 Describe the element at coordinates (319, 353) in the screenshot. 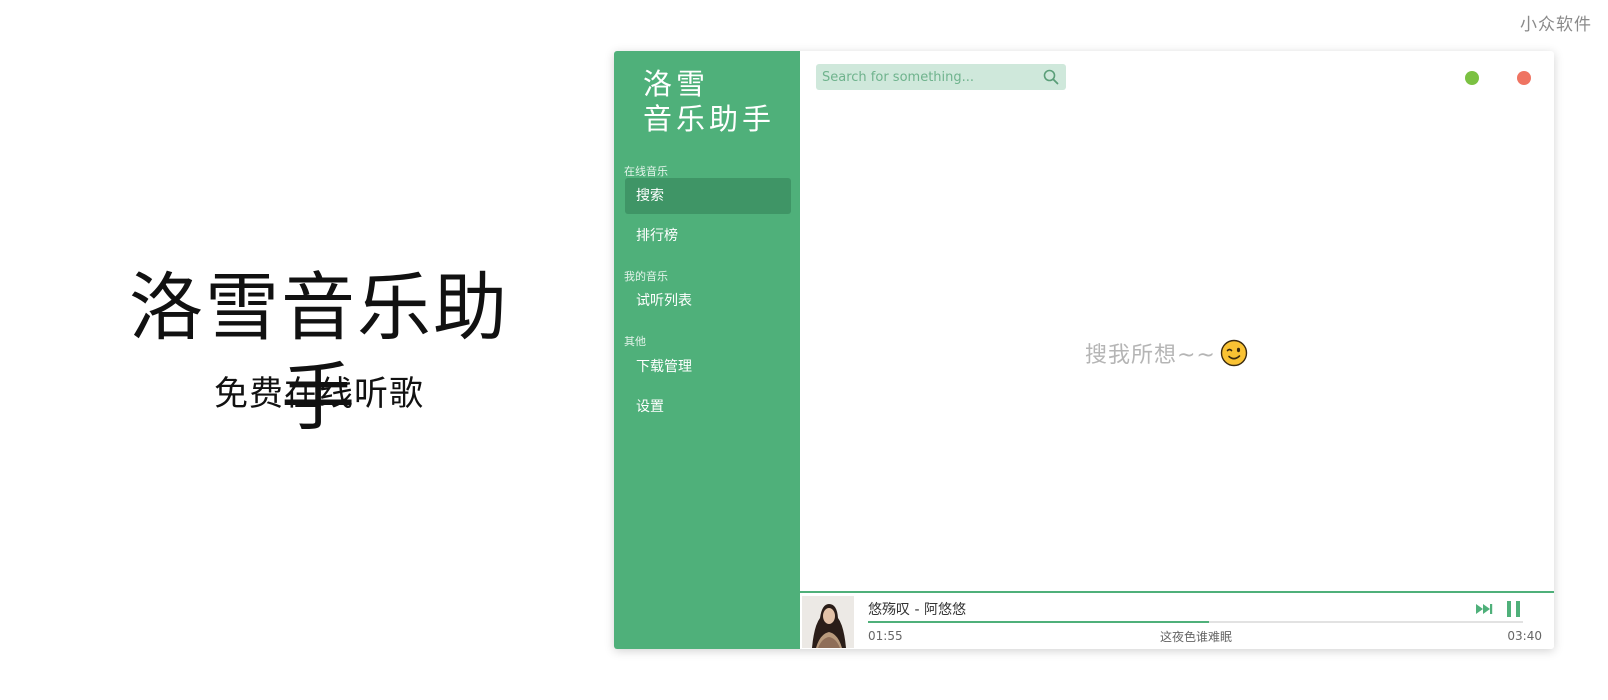

I see `promo-title: 洛雪音乐助手` at that location.